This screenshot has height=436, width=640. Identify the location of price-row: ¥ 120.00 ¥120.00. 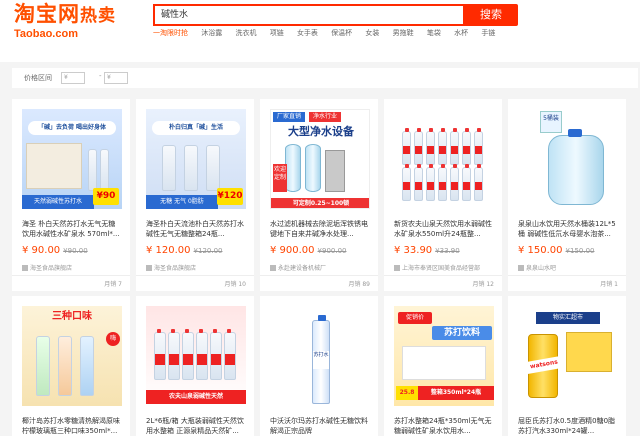
(184, 250).